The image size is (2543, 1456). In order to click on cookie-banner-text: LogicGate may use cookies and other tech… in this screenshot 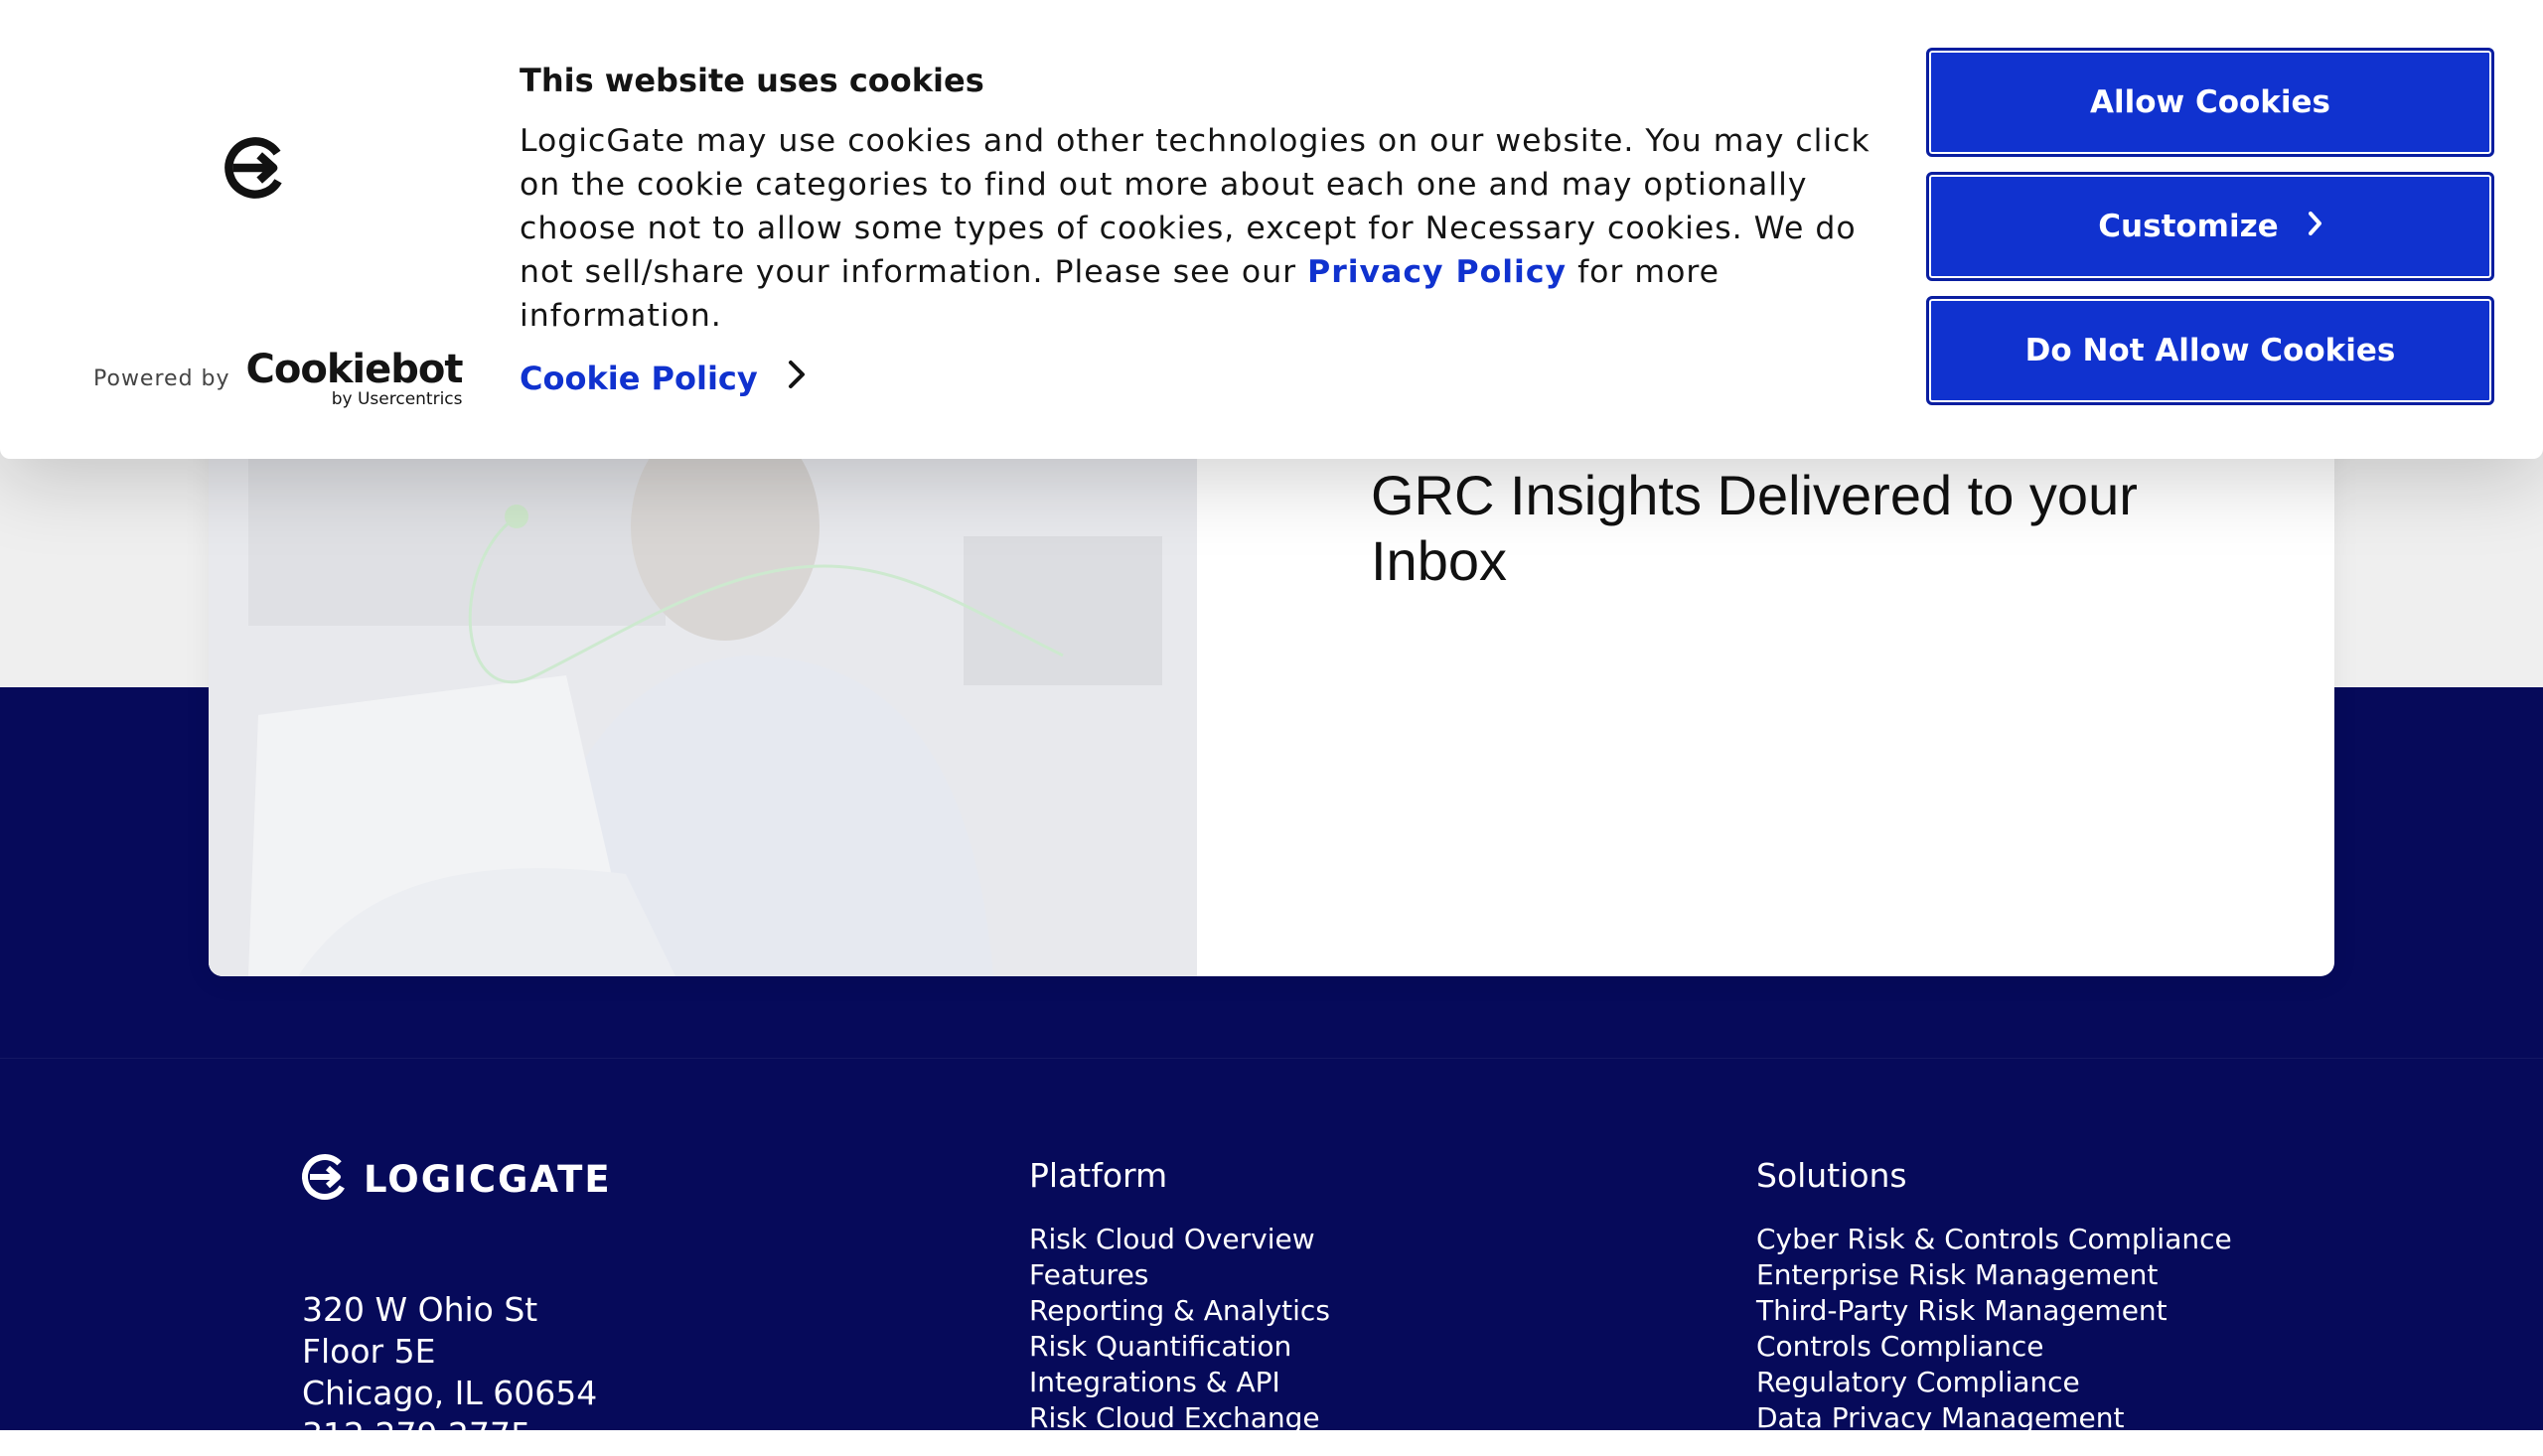, I will do `click(1205, 228)`.